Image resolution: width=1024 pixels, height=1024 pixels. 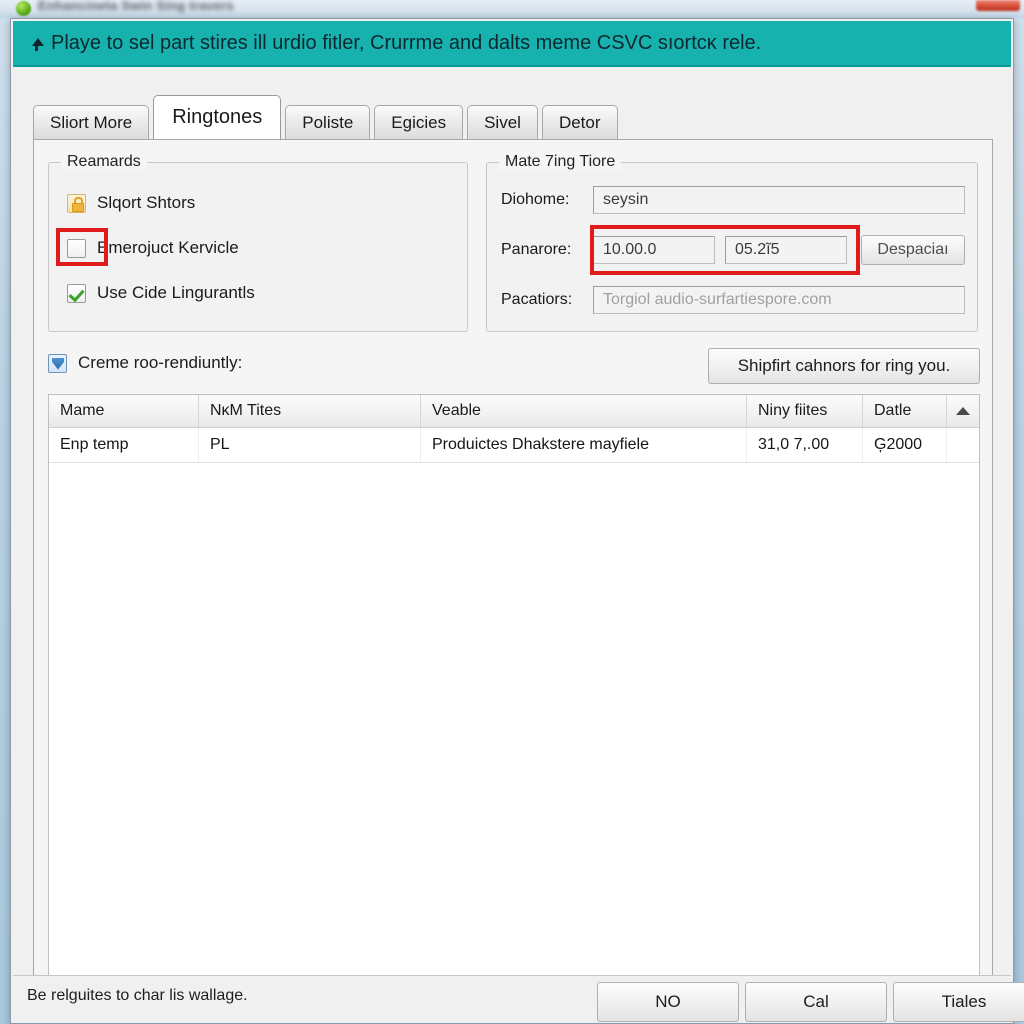 I want to click on option-row-emerojuct-kervicle: Emerojuct Kervicle, so click(x=153, y=248).